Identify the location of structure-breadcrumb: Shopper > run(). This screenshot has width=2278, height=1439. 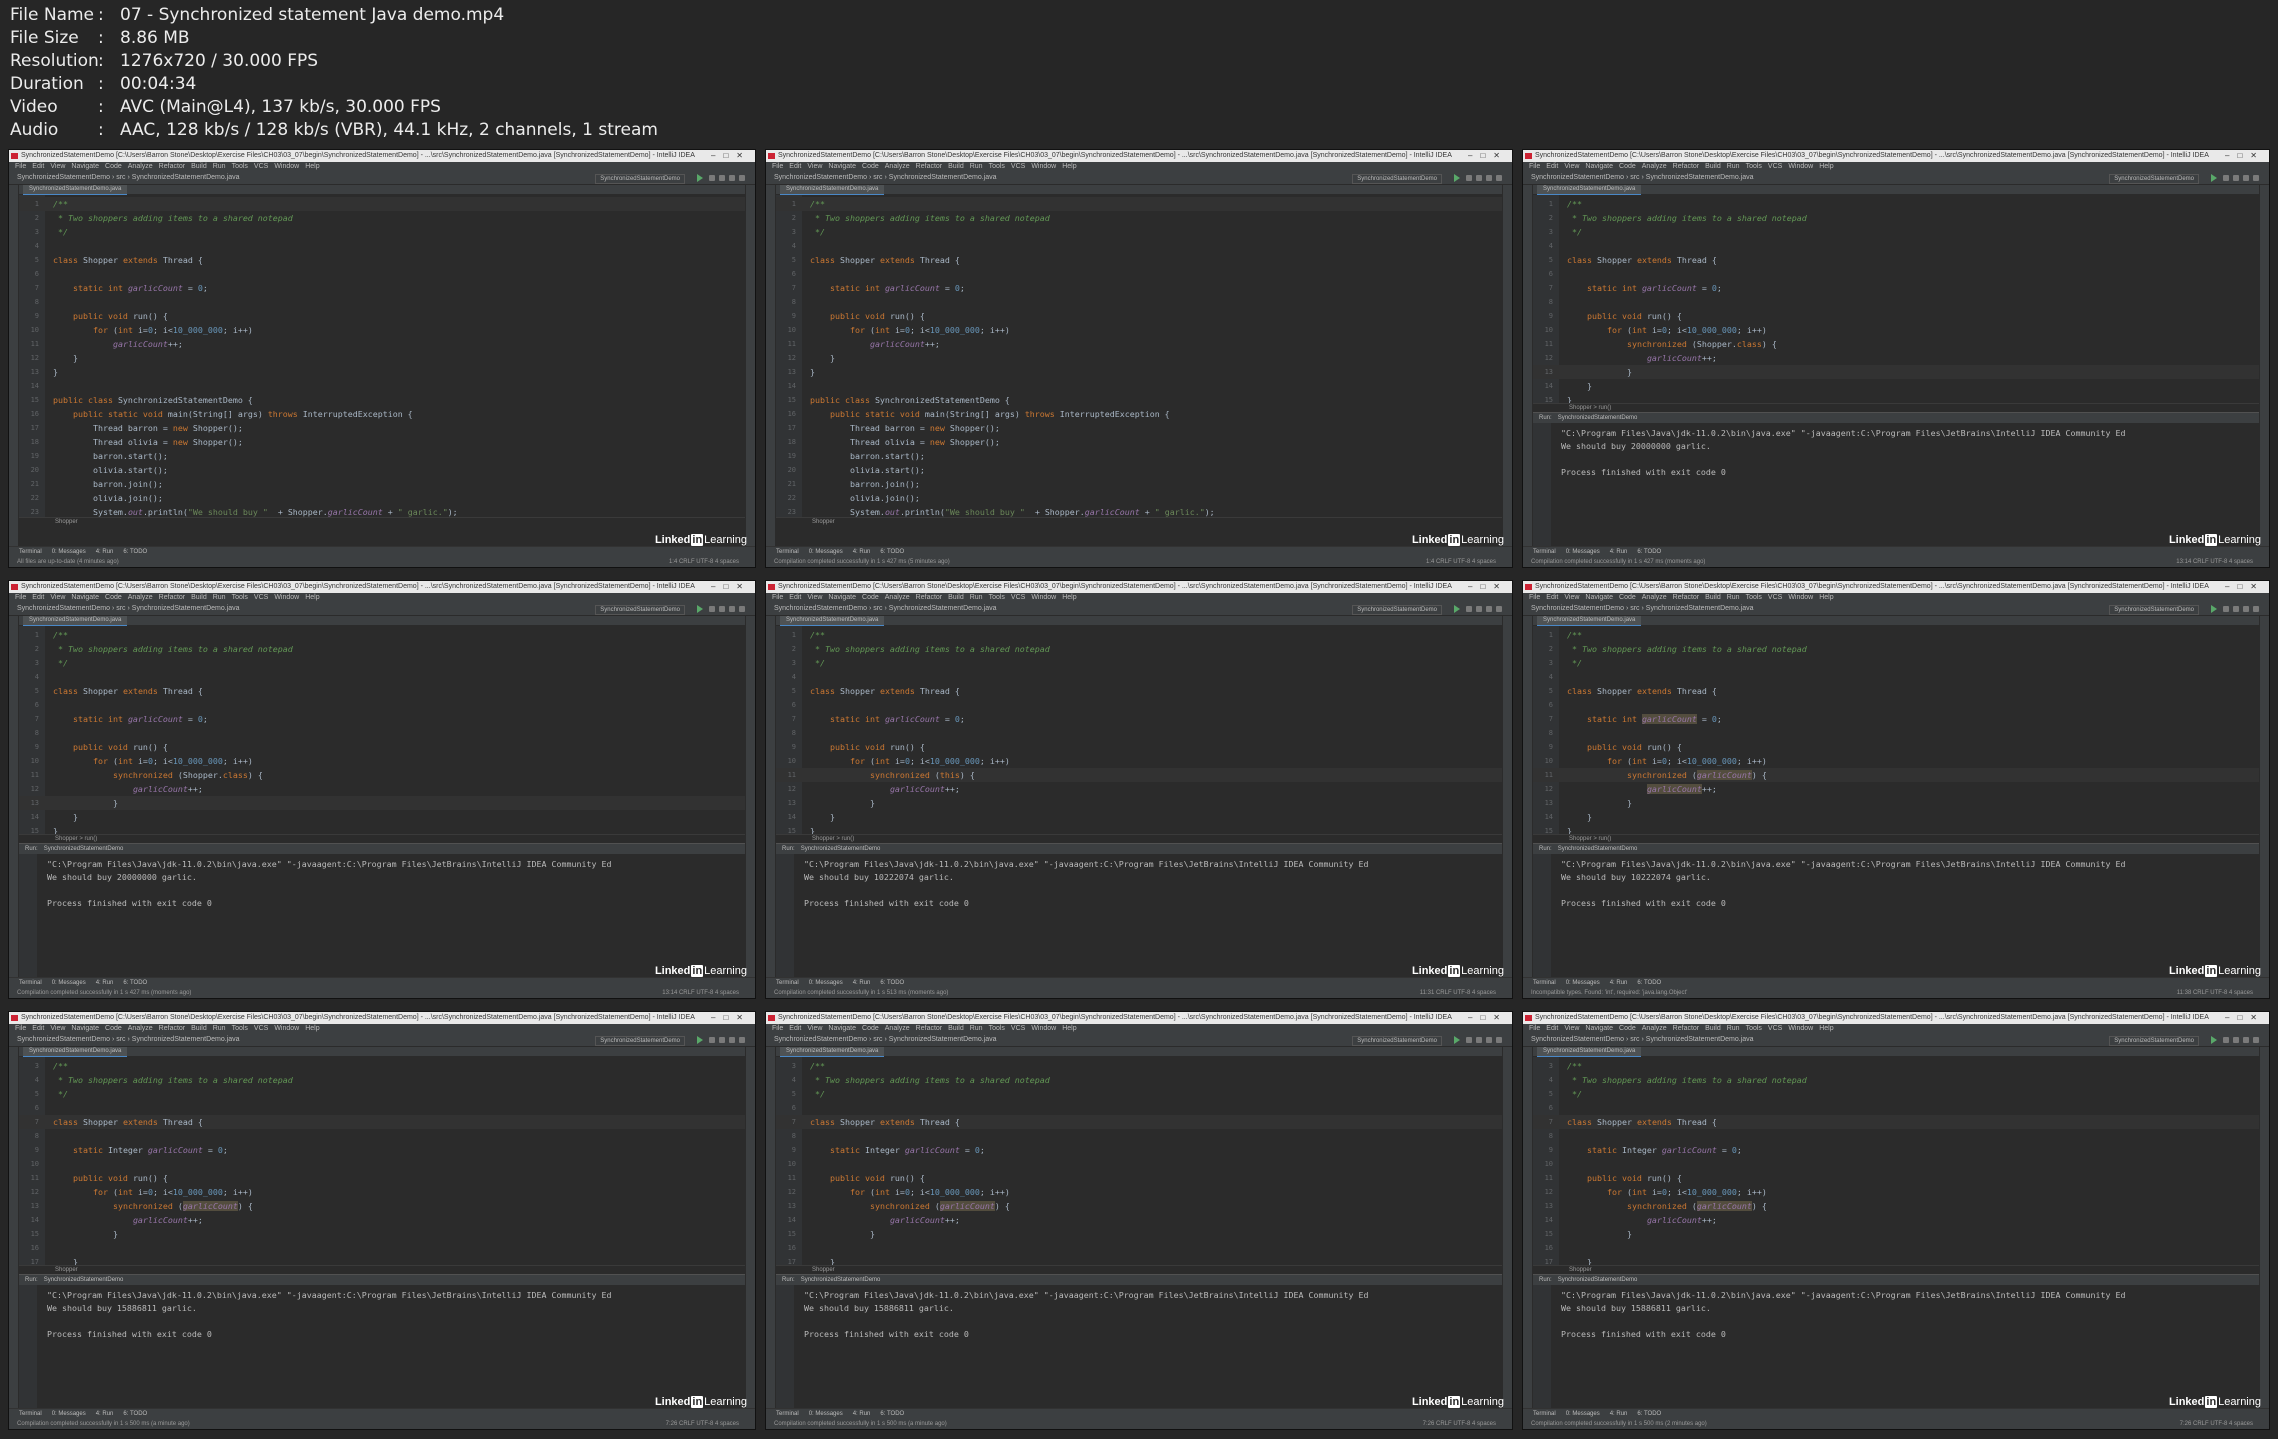
(382, 838).